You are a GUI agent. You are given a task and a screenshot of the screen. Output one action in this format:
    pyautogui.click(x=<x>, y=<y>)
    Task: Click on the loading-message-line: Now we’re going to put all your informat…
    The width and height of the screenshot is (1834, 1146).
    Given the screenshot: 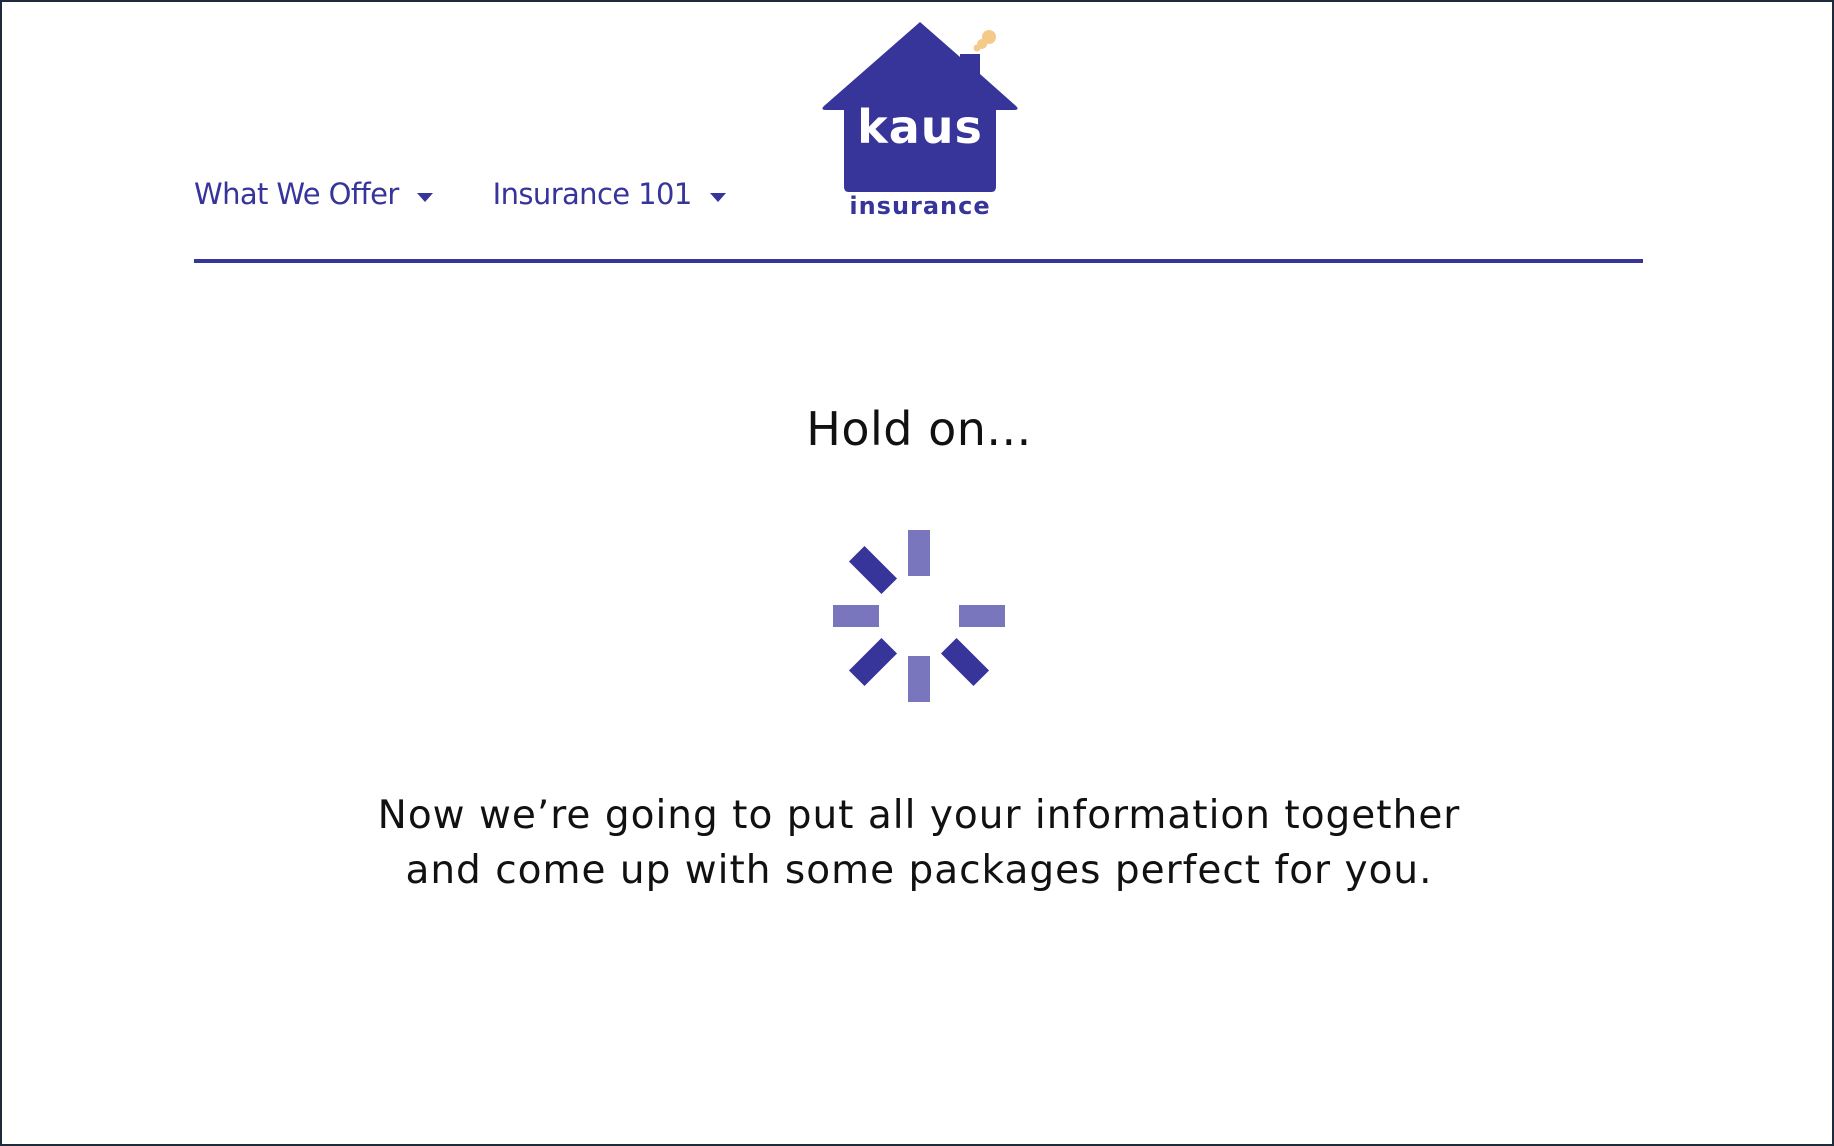 What is the action you would take?
    pyautogui.click(x=919, y=815)
    